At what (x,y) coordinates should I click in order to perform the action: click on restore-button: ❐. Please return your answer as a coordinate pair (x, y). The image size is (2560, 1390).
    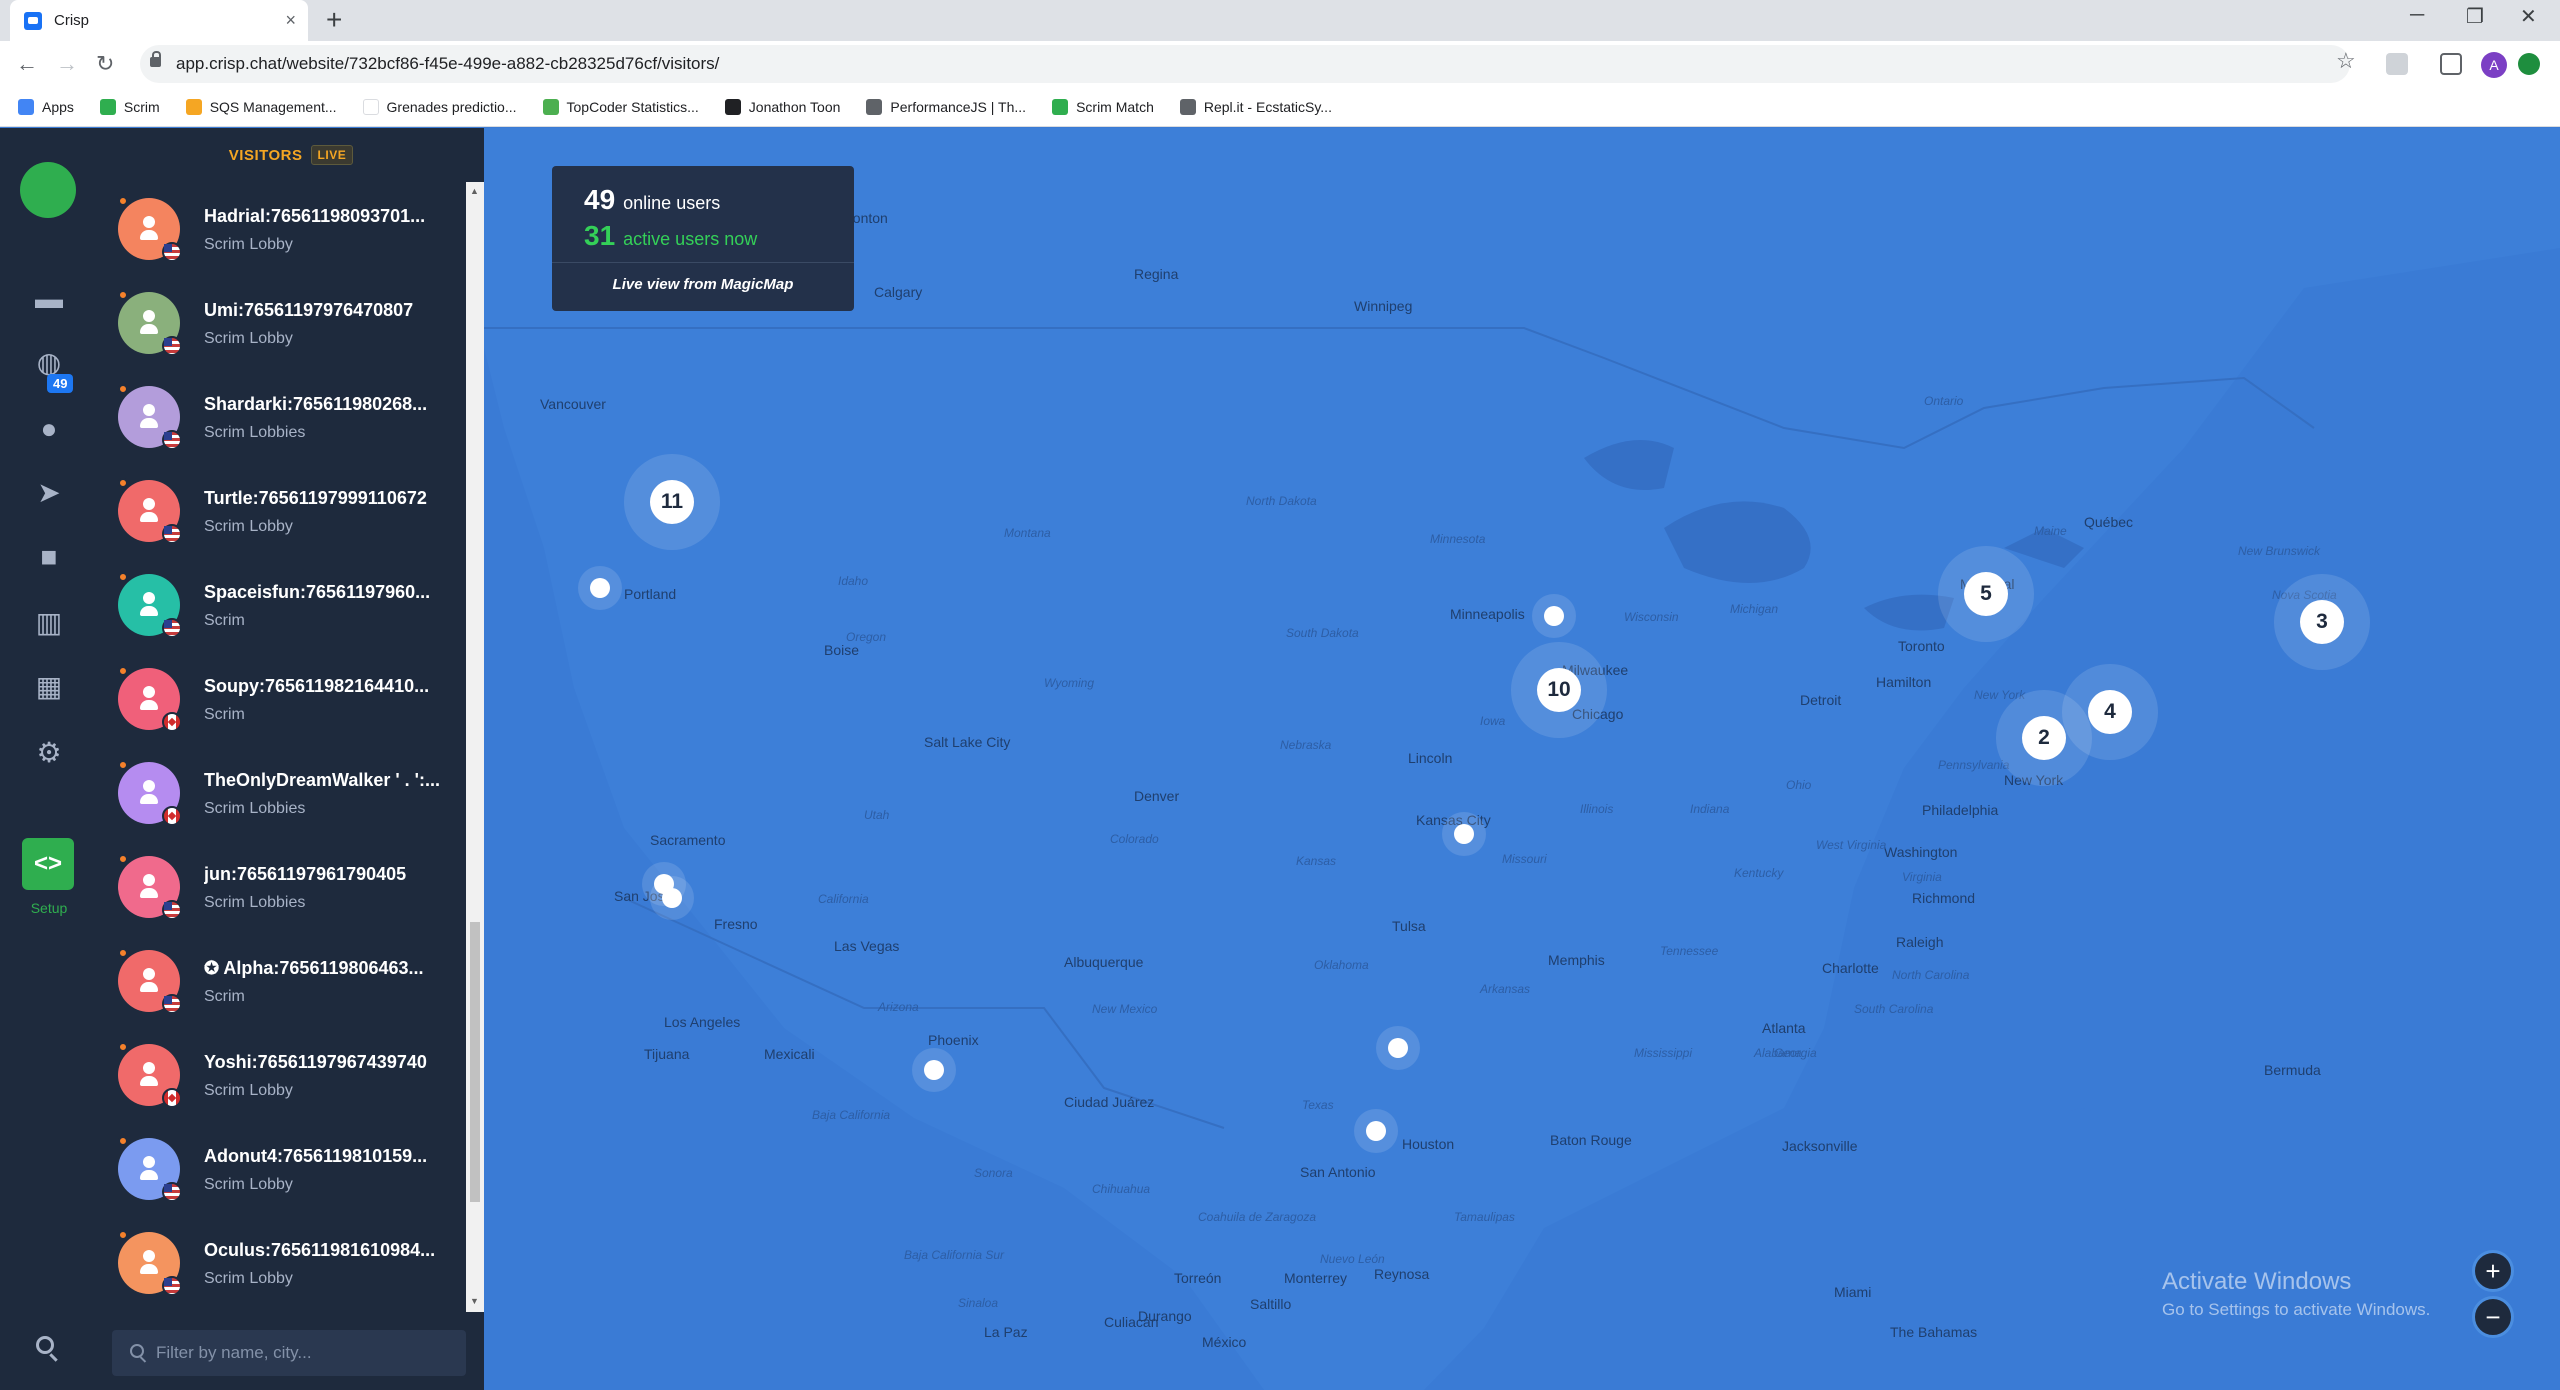
    Looking at the image, I should click on (2475, 16).